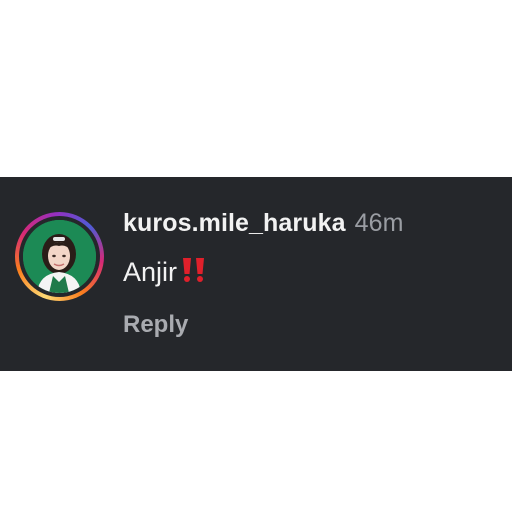 The height and width of the screenshot is (512, 512). I want to click on avatar-gap, so click(59, 256).